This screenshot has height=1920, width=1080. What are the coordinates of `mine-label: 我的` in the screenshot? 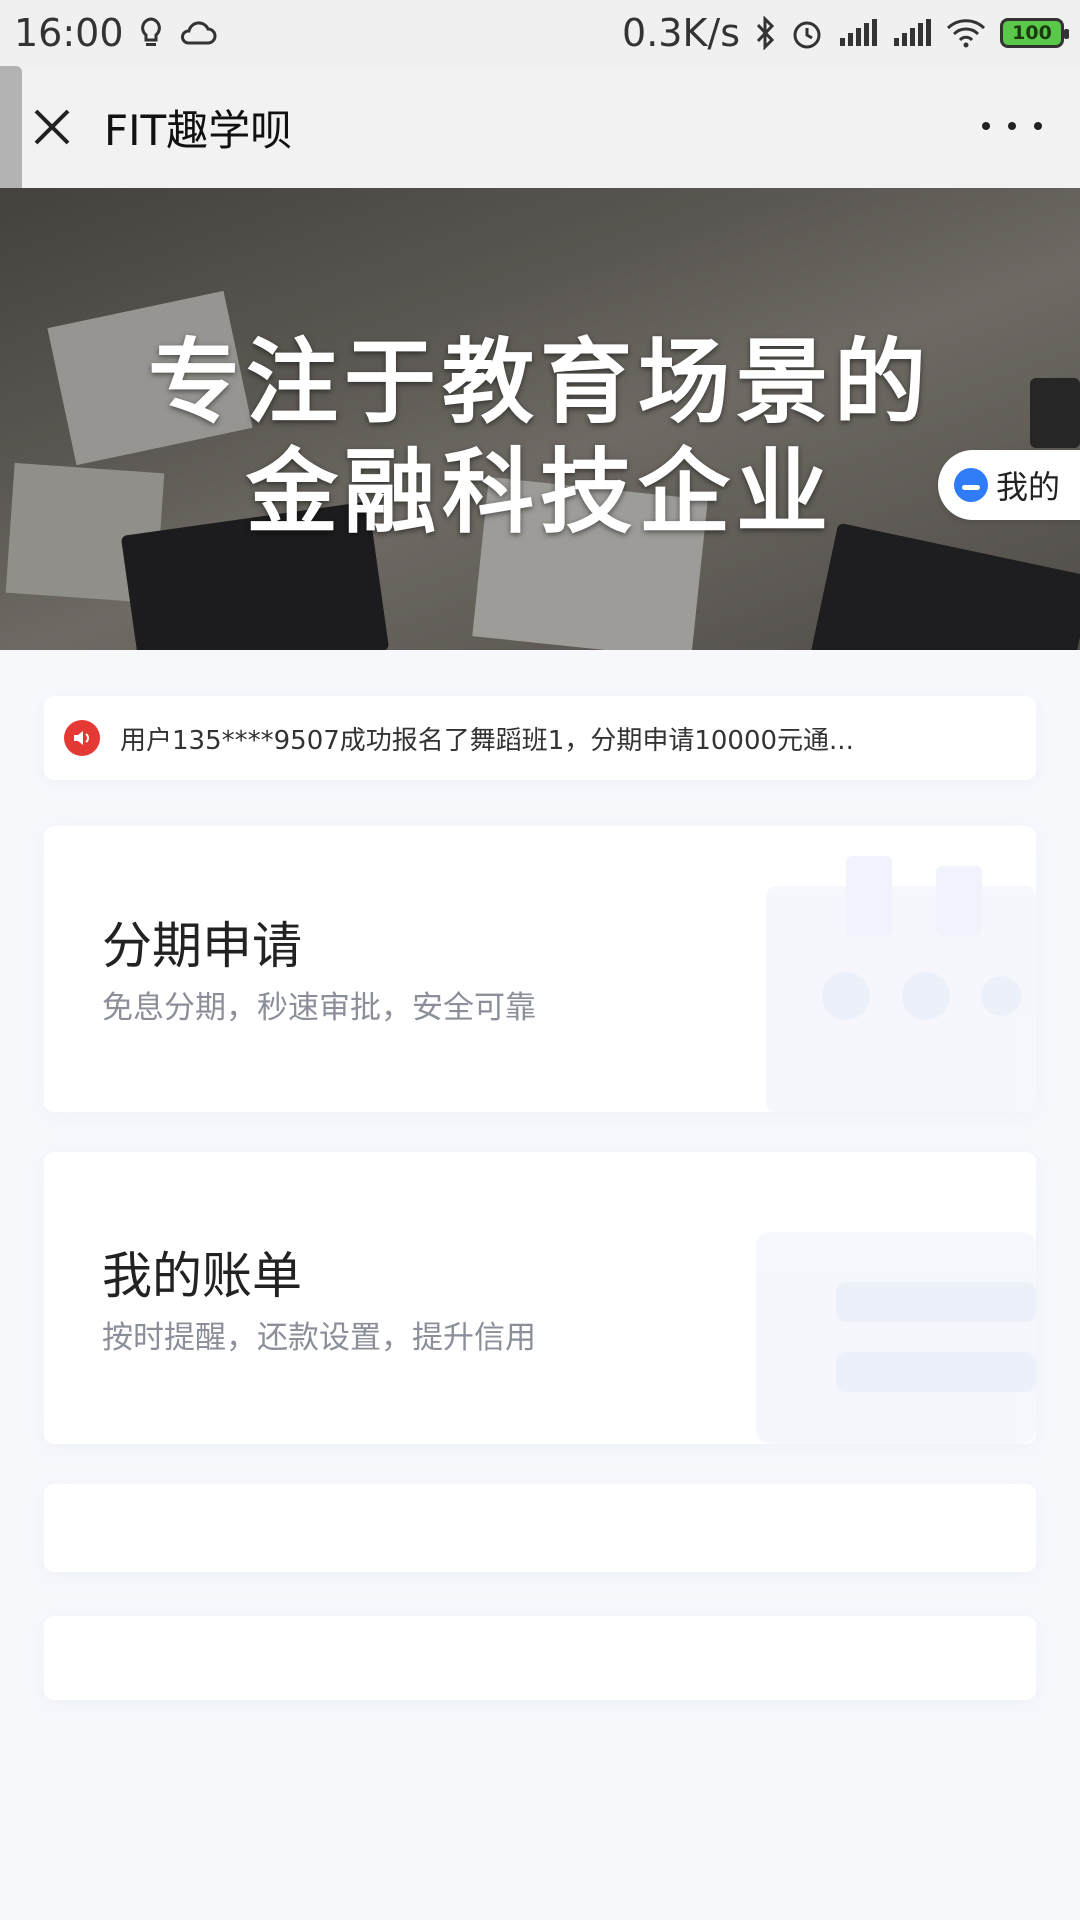 It's located at (1028, 487).